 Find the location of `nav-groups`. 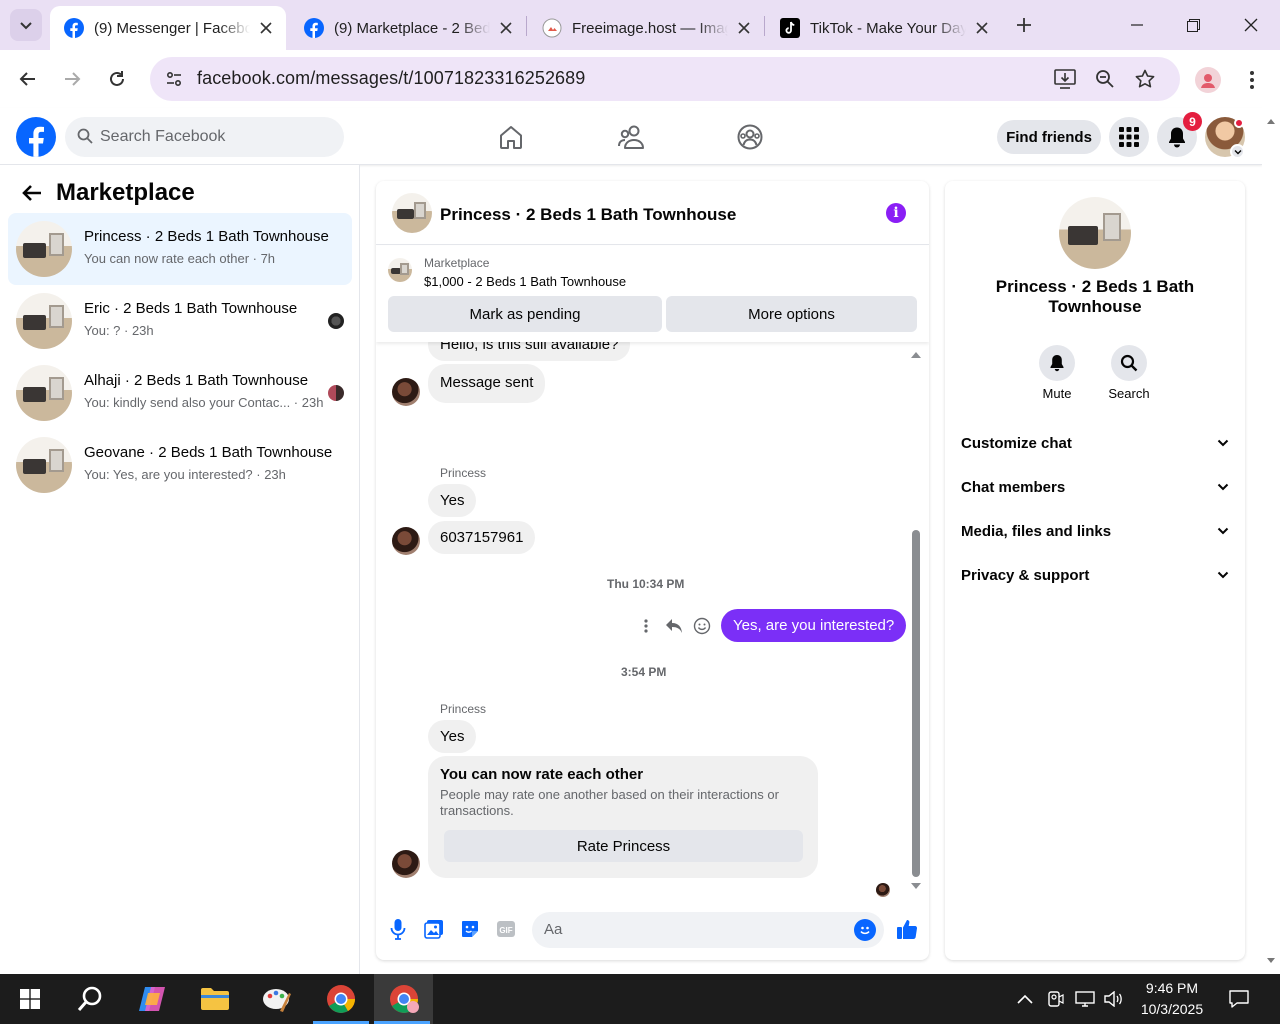

nav-groups is located at coordinates (750, 137).